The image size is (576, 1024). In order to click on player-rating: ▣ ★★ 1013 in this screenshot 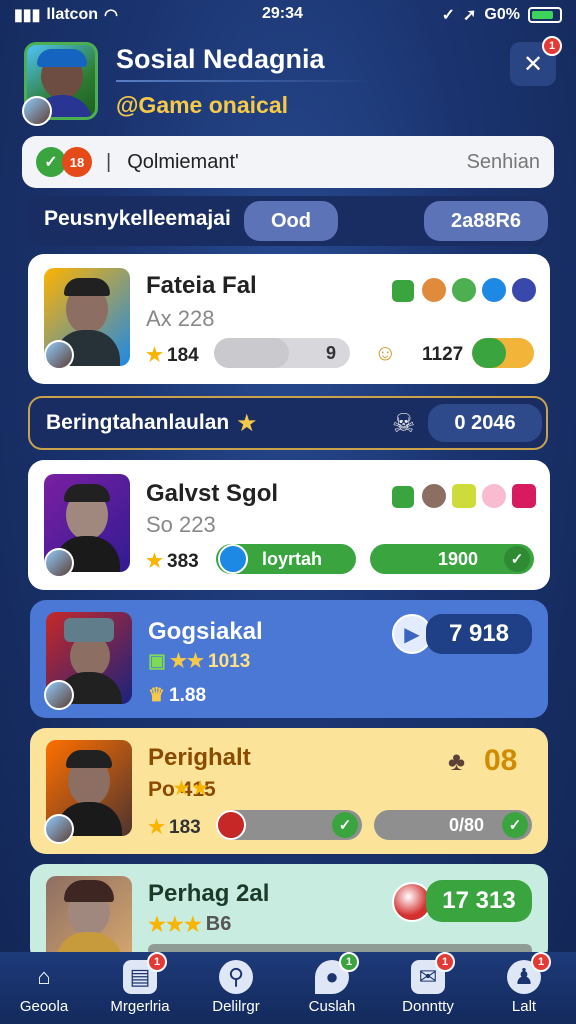, I will do `click(199, 661)`.